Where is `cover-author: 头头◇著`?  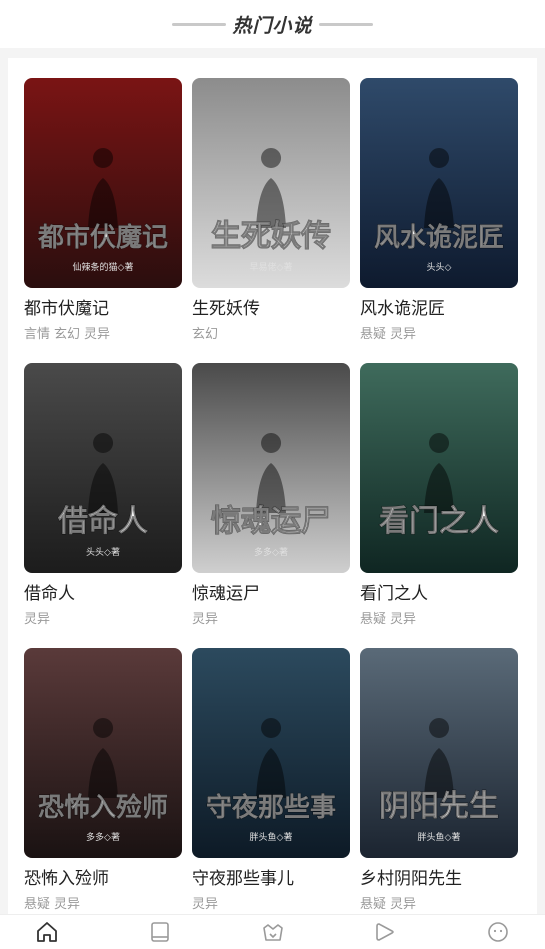
cover-author: 头头◇著 is located at coordinates (103, 552).